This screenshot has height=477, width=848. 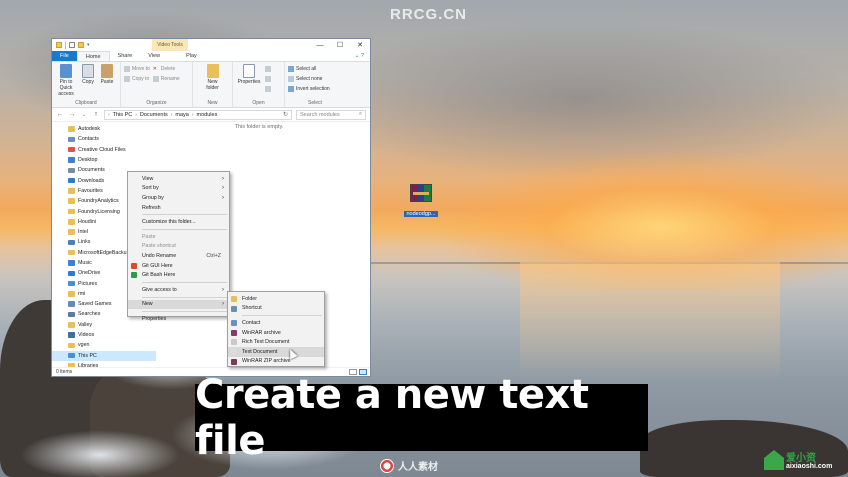 I want to click on chevron-right-icon: ›, so click(x=223, y=188).